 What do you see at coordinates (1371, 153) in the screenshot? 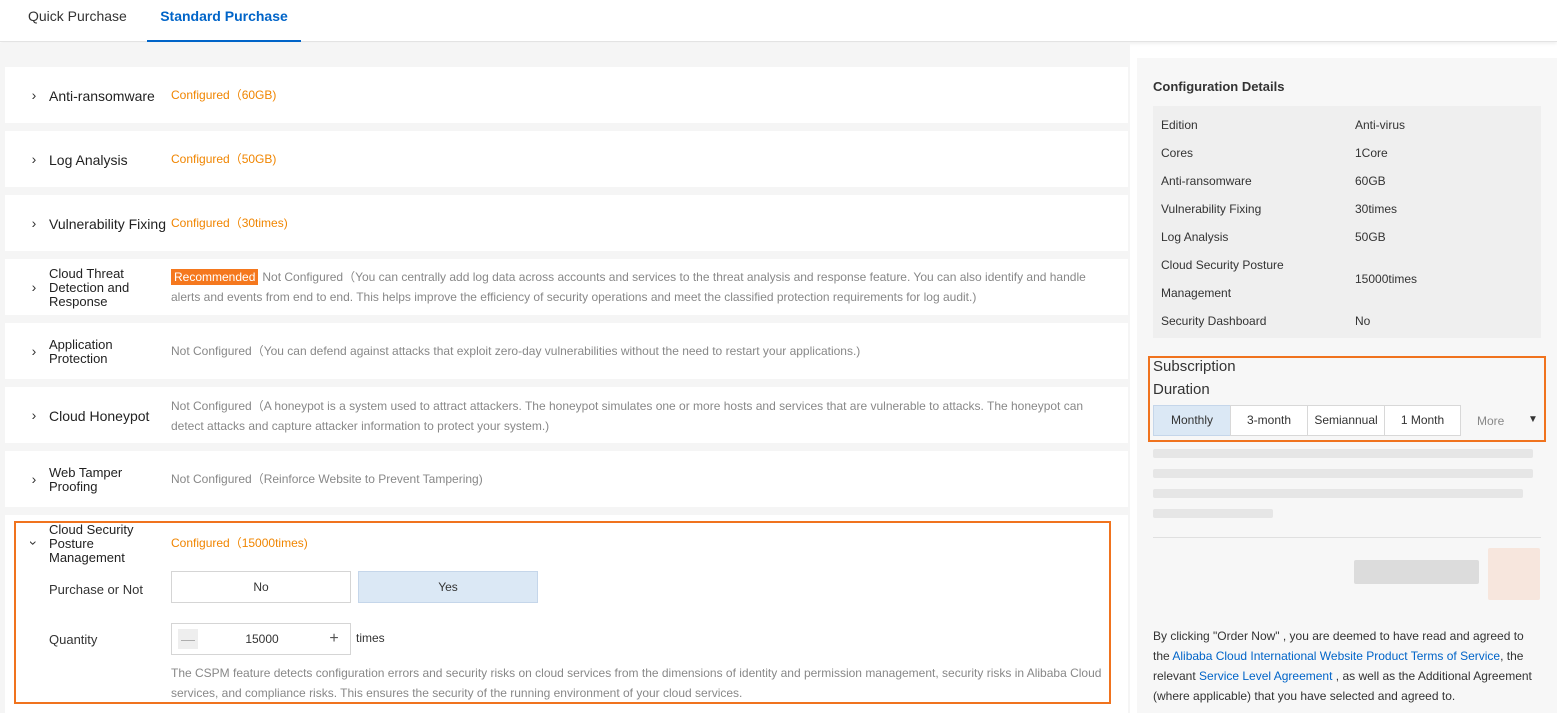
I see `config-value: 1Core` at bounding box center [1371, 153].